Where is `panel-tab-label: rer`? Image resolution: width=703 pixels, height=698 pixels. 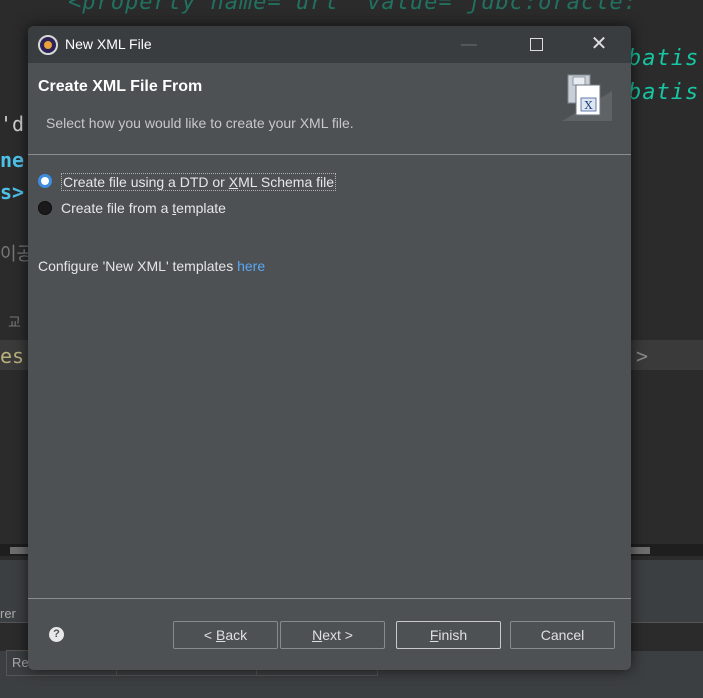 panel-tab-label: rer is located at coordinates (8, 613).